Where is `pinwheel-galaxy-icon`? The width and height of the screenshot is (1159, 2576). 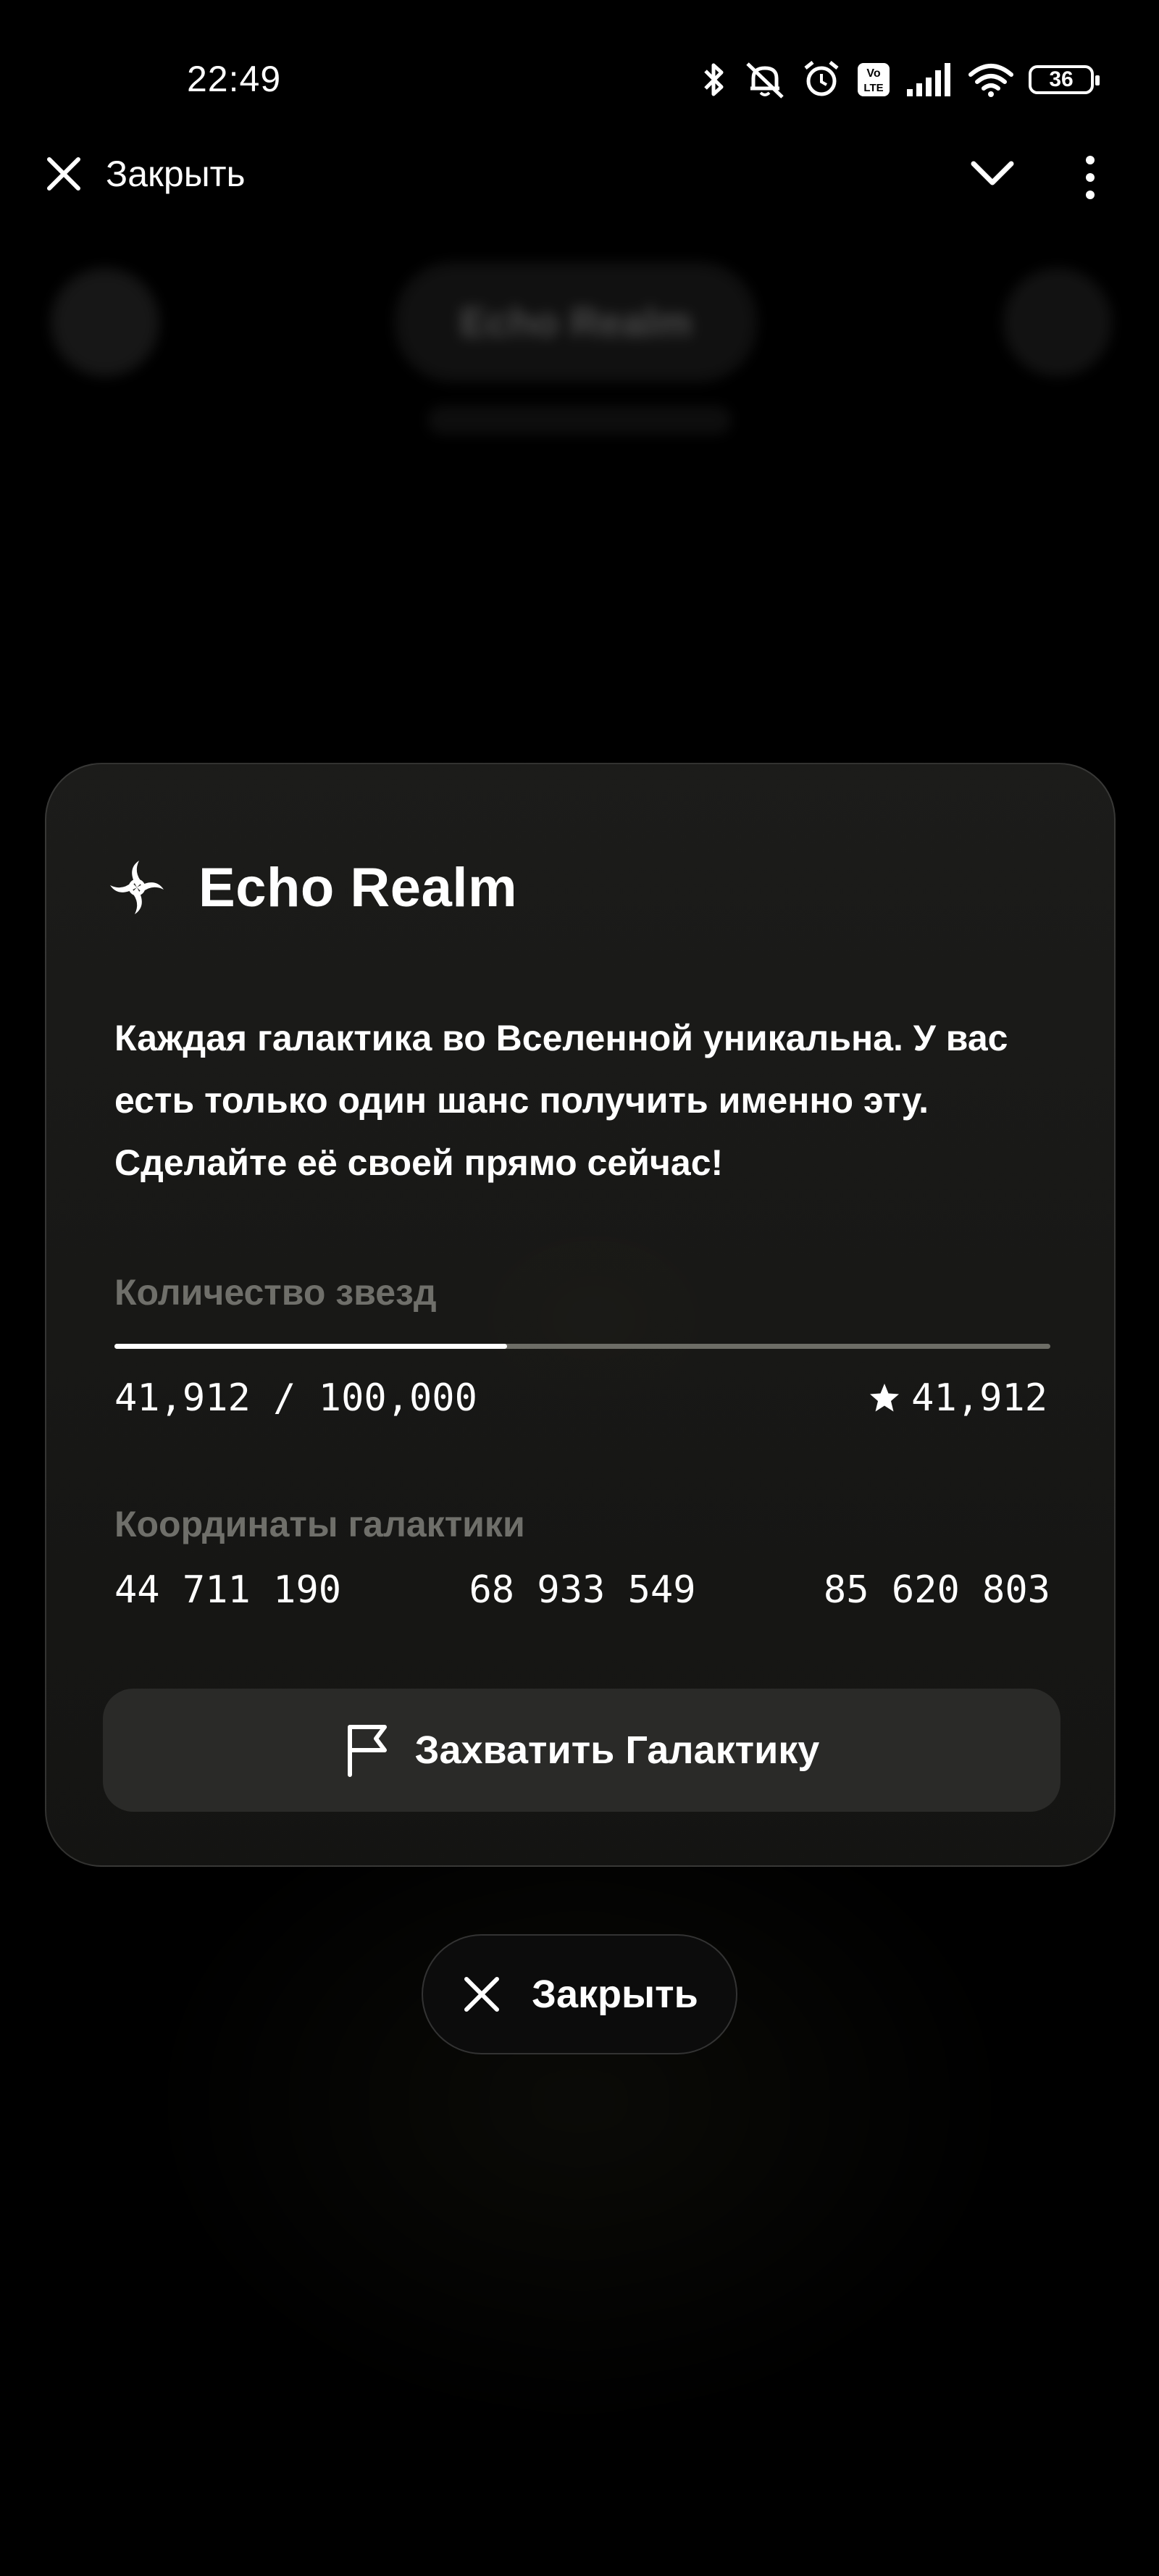 pinwheel-galaxy-icon is located at coordinates (137, 887).